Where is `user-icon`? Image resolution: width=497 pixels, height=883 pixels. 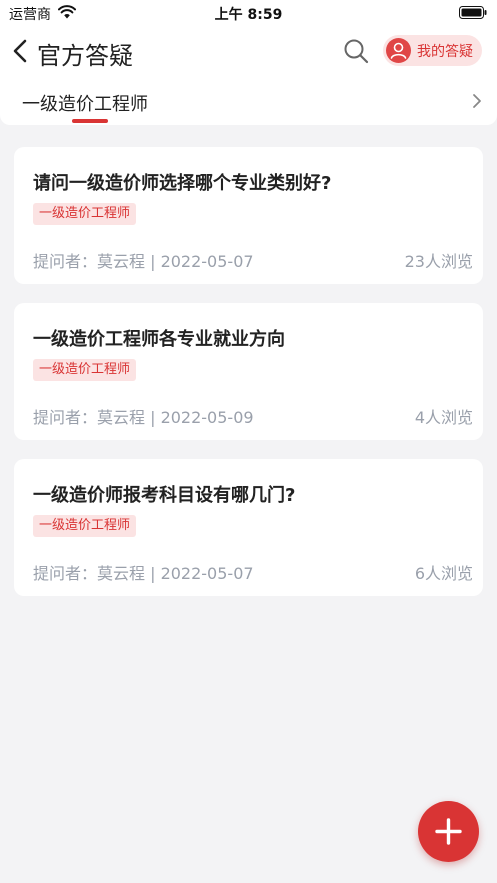 user-icon is located at coordinates (398, 50).